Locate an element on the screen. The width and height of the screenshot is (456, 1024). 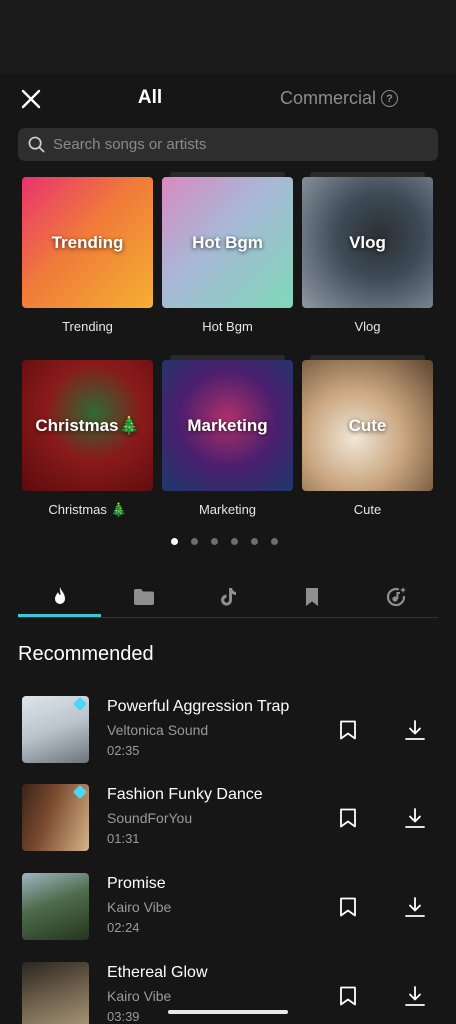
library-tabs is located at coordinates (228, 598).